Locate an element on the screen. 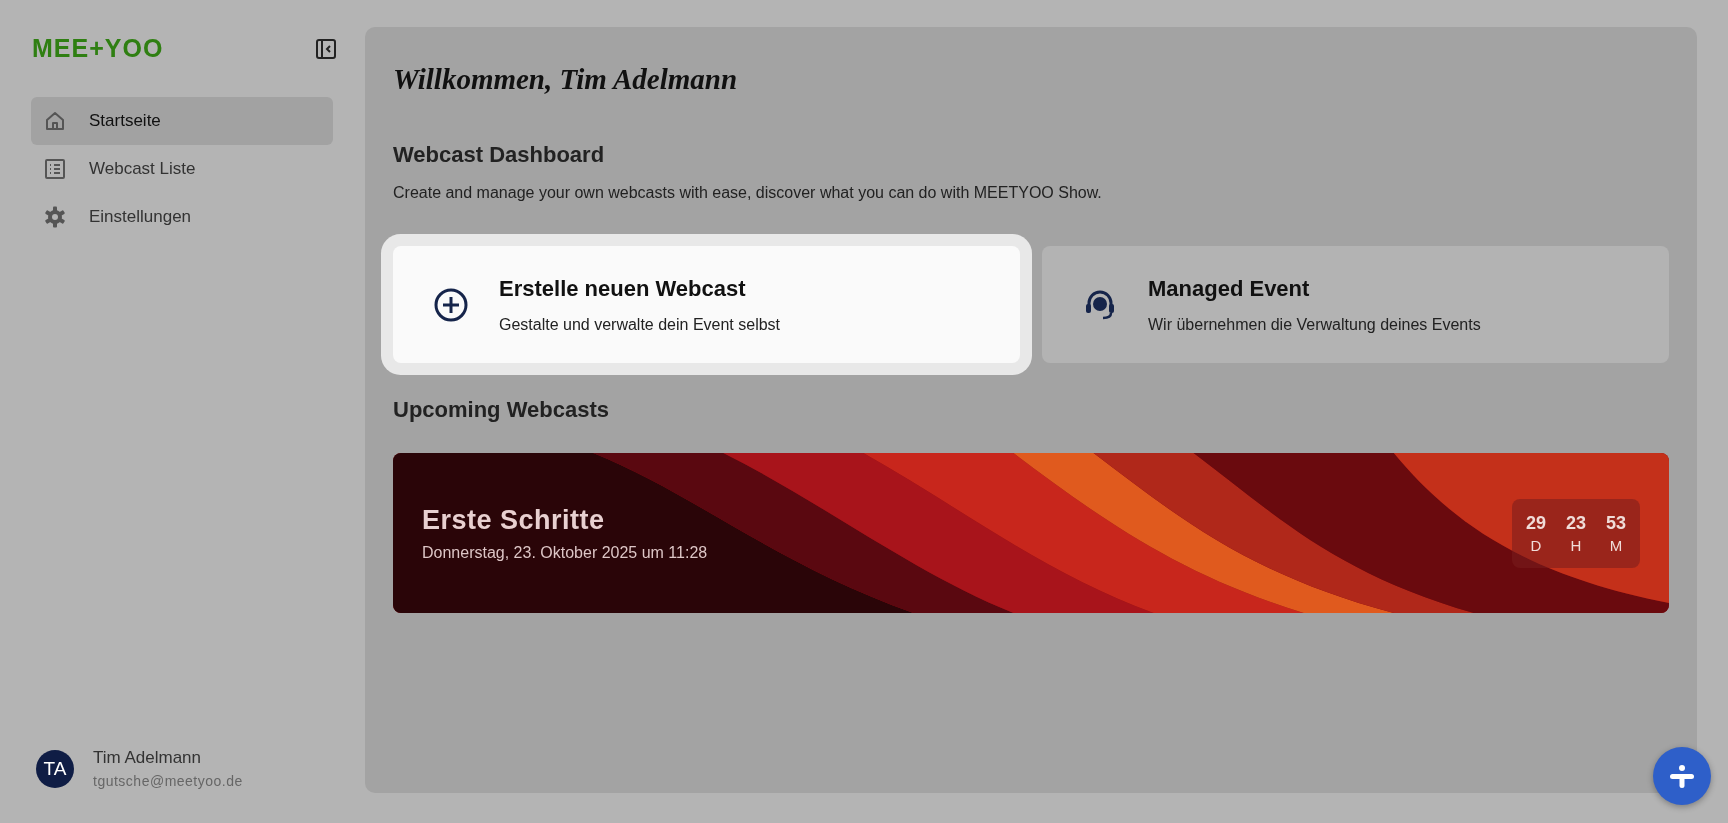  action-card: Managed Event Wir übernehmen die Verwaltung deines Events is located at coordinates (1355, 304).